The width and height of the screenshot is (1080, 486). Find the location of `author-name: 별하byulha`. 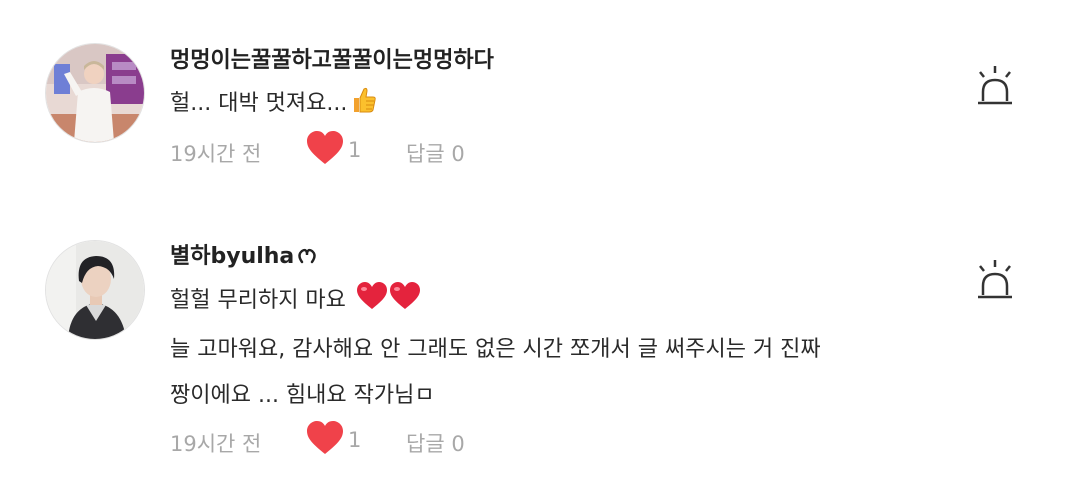

author-name: 별하byulha is located at coordinates (232, 256).